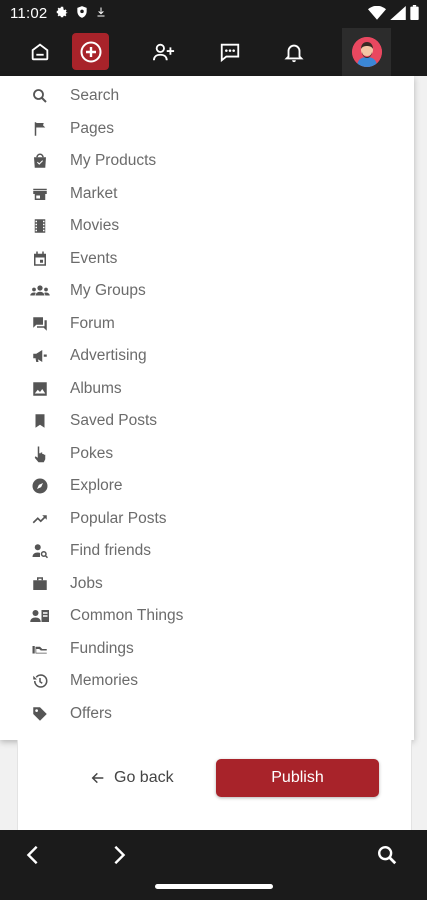 Image resolution: width=427 pixels, height=900 pixels. I want to click on chevron-right-icon, so click(120, 855).